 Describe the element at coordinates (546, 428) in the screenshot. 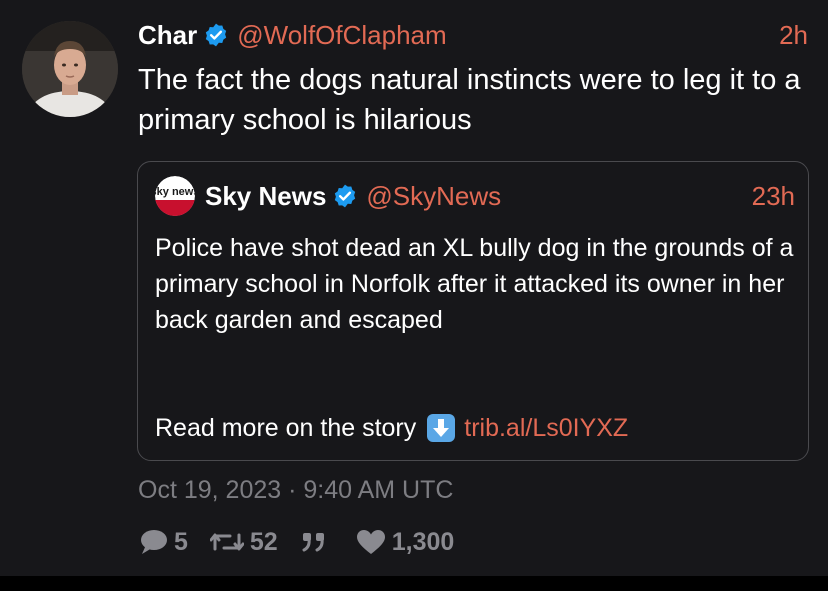

I see `story-link: trib.al/Ls0IYXZ` at that location.